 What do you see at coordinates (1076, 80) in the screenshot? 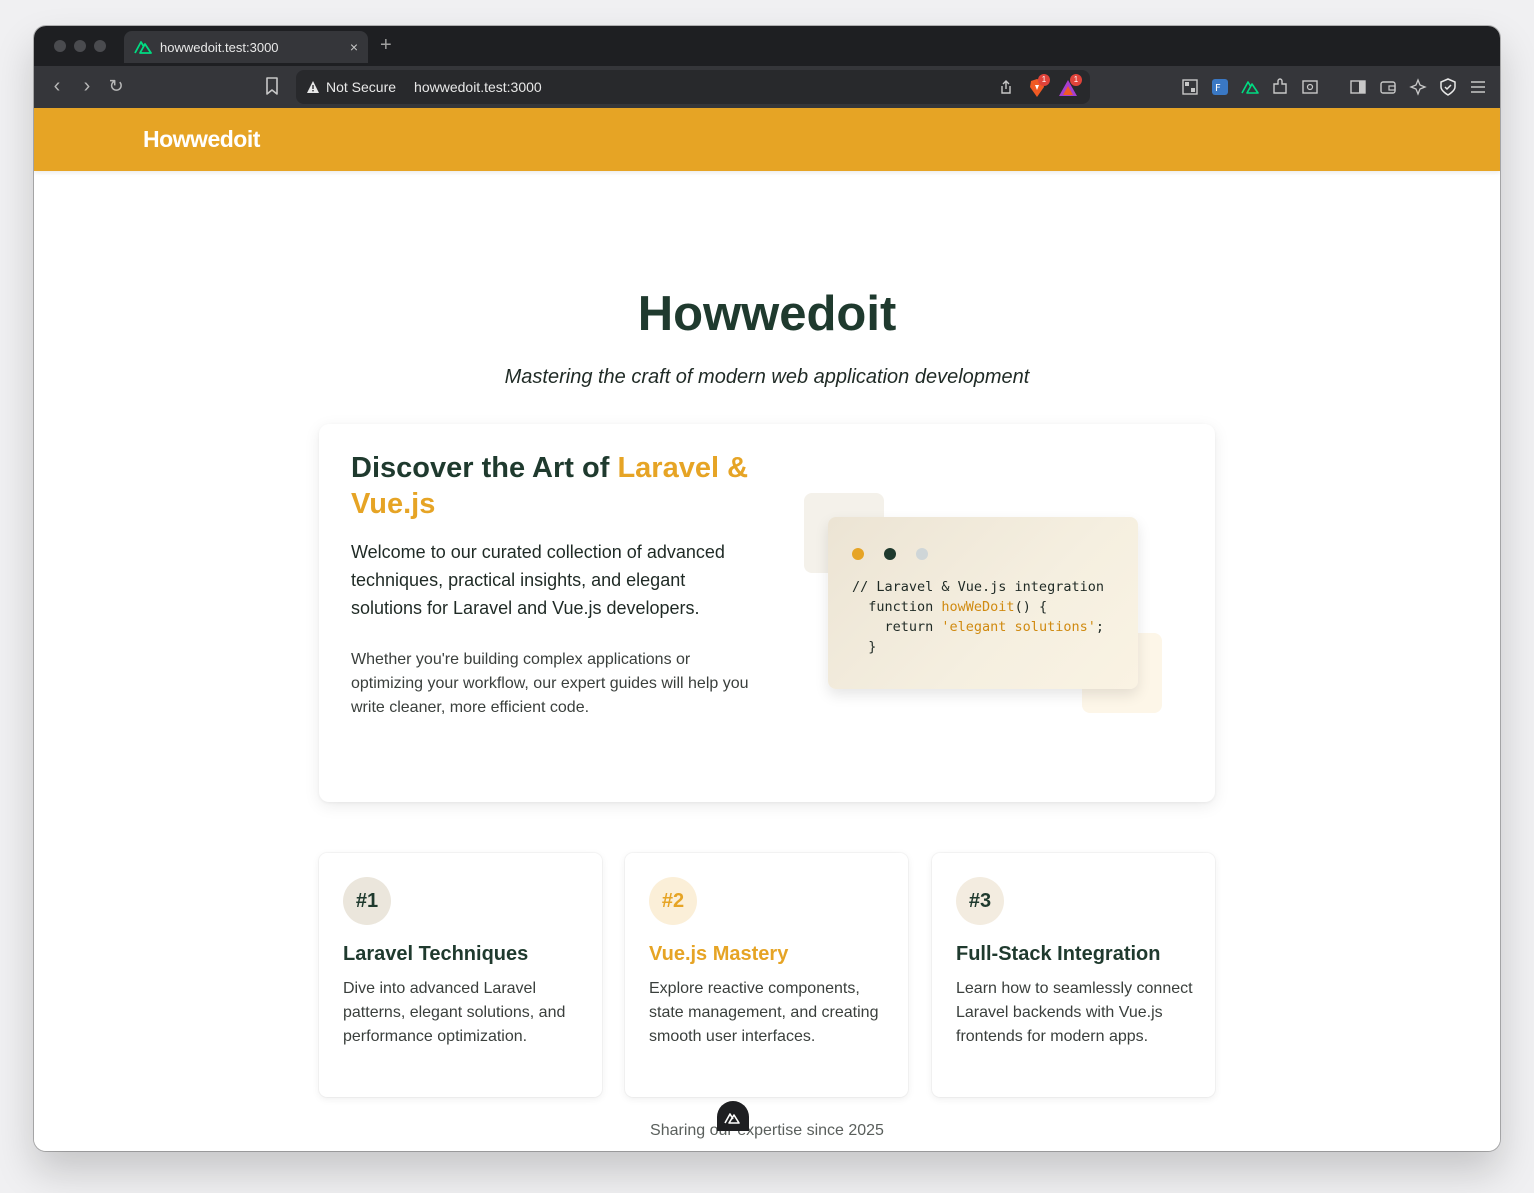
I see `rewards-badge: 1` at bounding box center [1076, 80].